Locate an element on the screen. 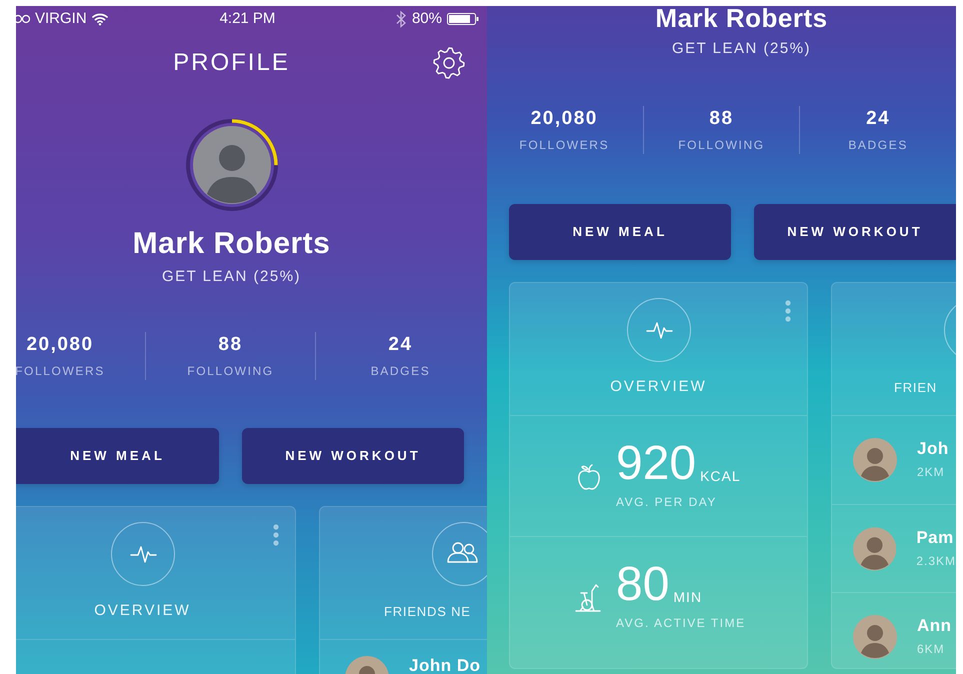  metric-value: 80 is located at coordinates (643, 585).